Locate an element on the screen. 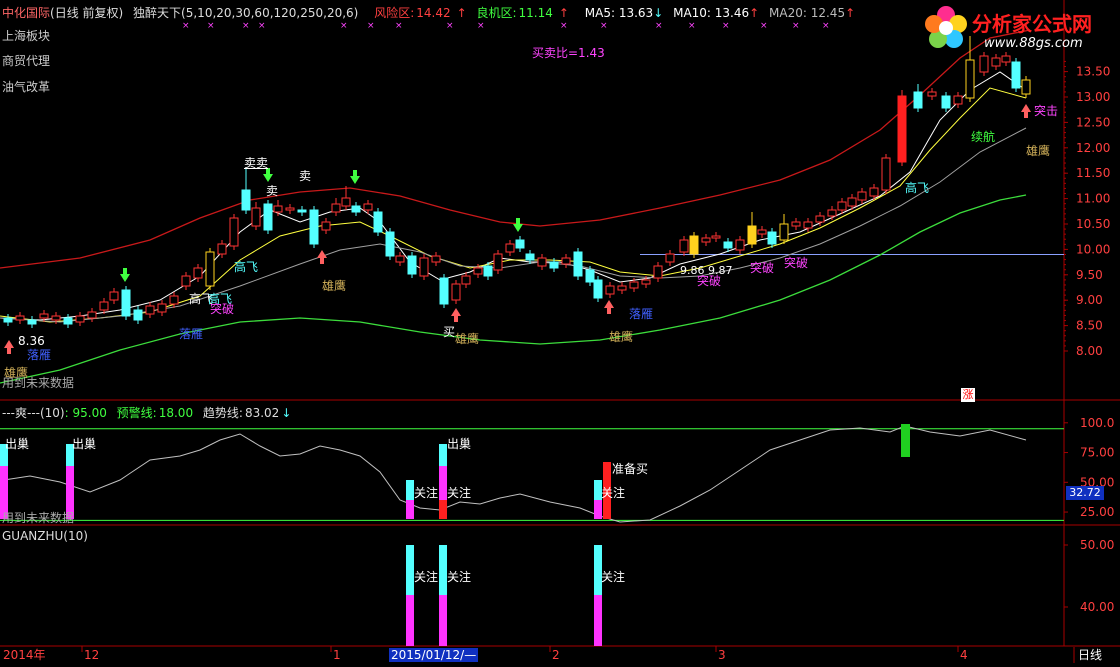 This screenshot has height=667, width=1120. sector-tag: 油气改革 is located at coordinates (26, 86).